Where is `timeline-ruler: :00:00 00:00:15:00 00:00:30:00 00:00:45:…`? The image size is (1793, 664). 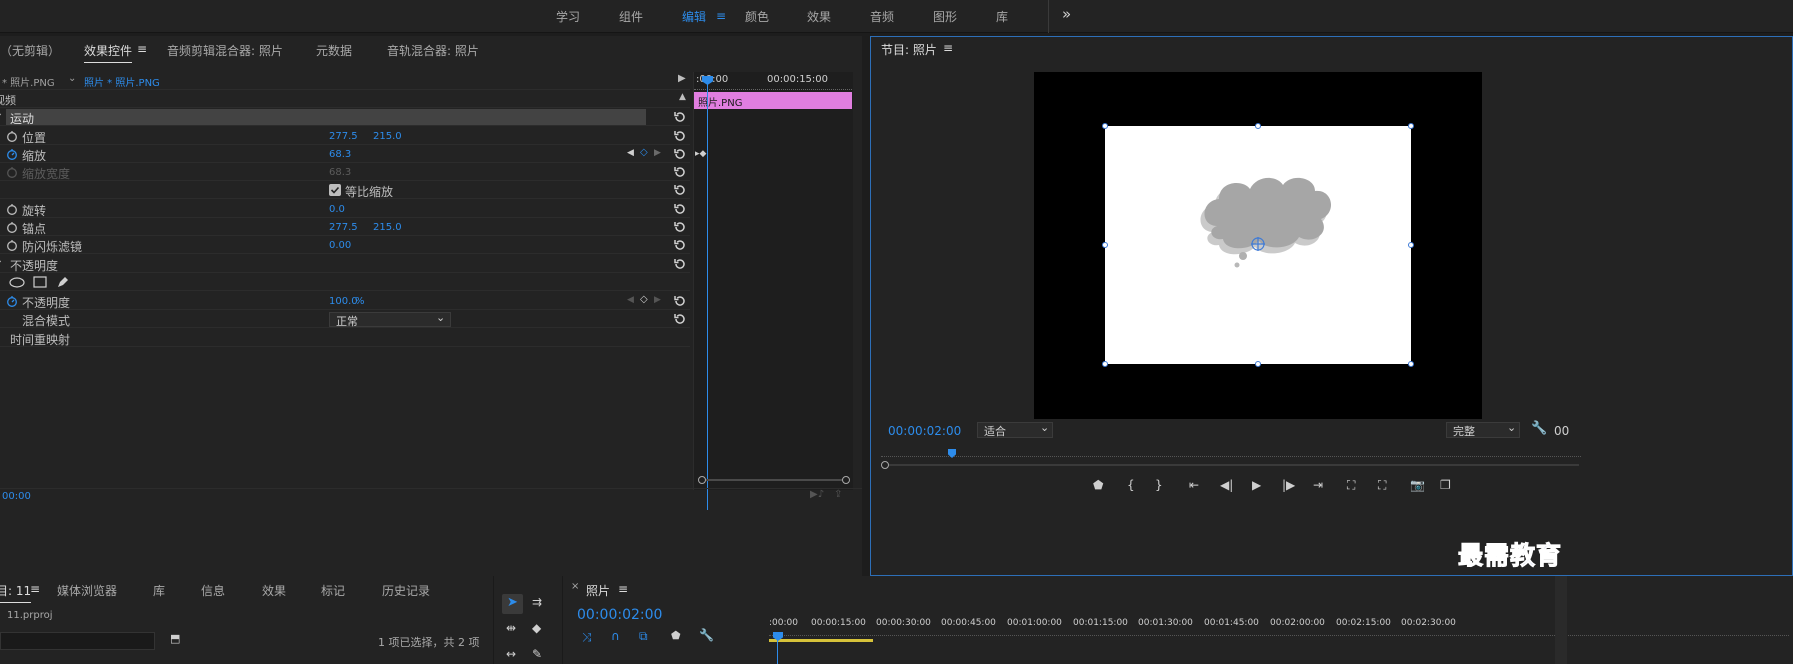 timeline-ruler: :00:00 00:00:15:00 00:00:30:00 00:00:45:… is located at coordinates (1279, 641).